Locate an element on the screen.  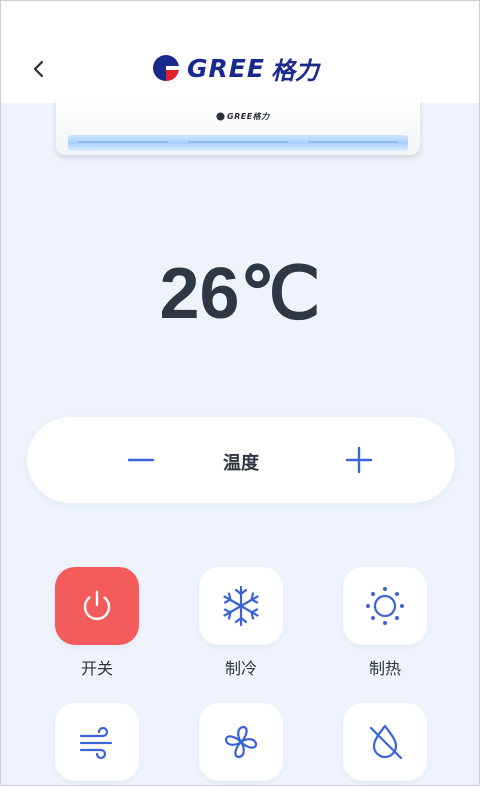
fan-icon is located at coordinates (241, 742).